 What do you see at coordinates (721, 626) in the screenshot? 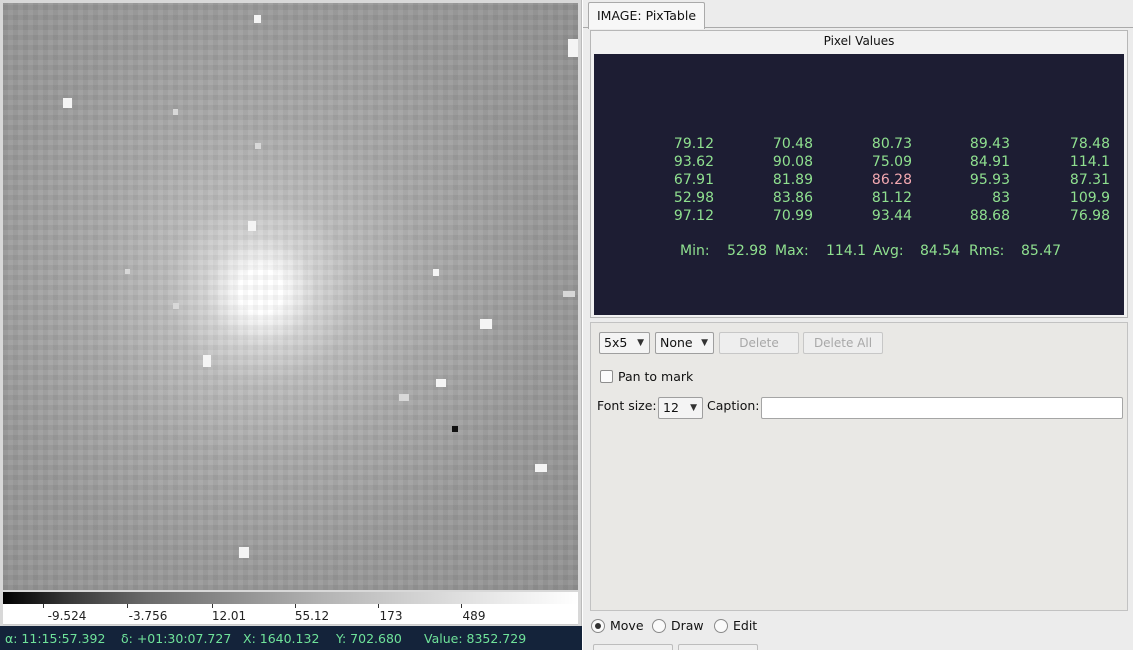
I see `edit-radio` at bounding box center [721, 626].